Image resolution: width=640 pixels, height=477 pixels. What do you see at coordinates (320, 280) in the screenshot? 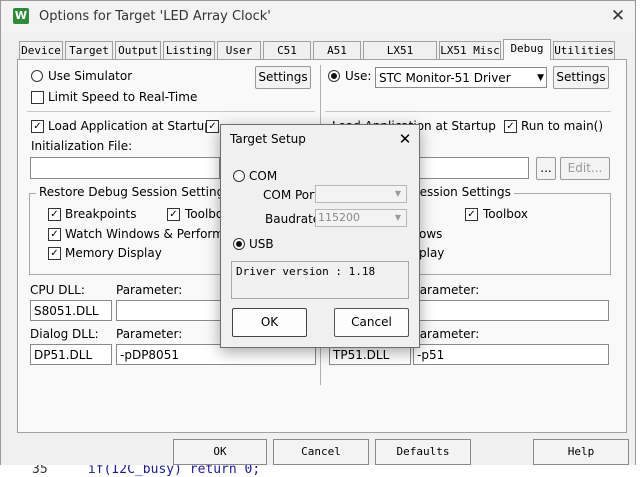
I see `driver-version-box: Driver version : 1.18` at bounding box center [320, 280].